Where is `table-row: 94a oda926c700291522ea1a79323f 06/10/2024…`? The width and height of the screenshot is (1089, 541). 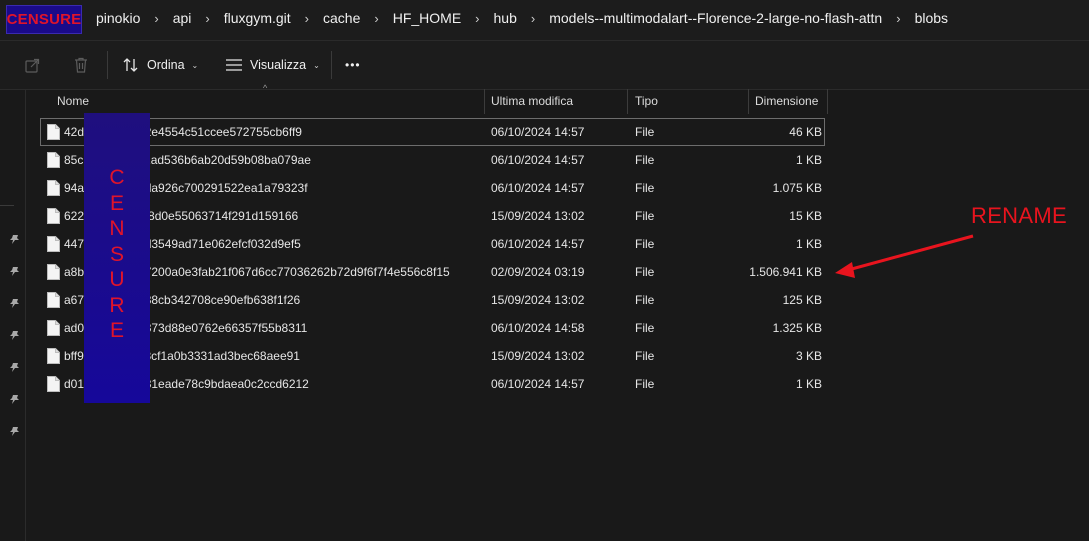
table-row: 94a oda926c700291522ea1a79323f 06/10/2024… is located at coordinates (440, 188).